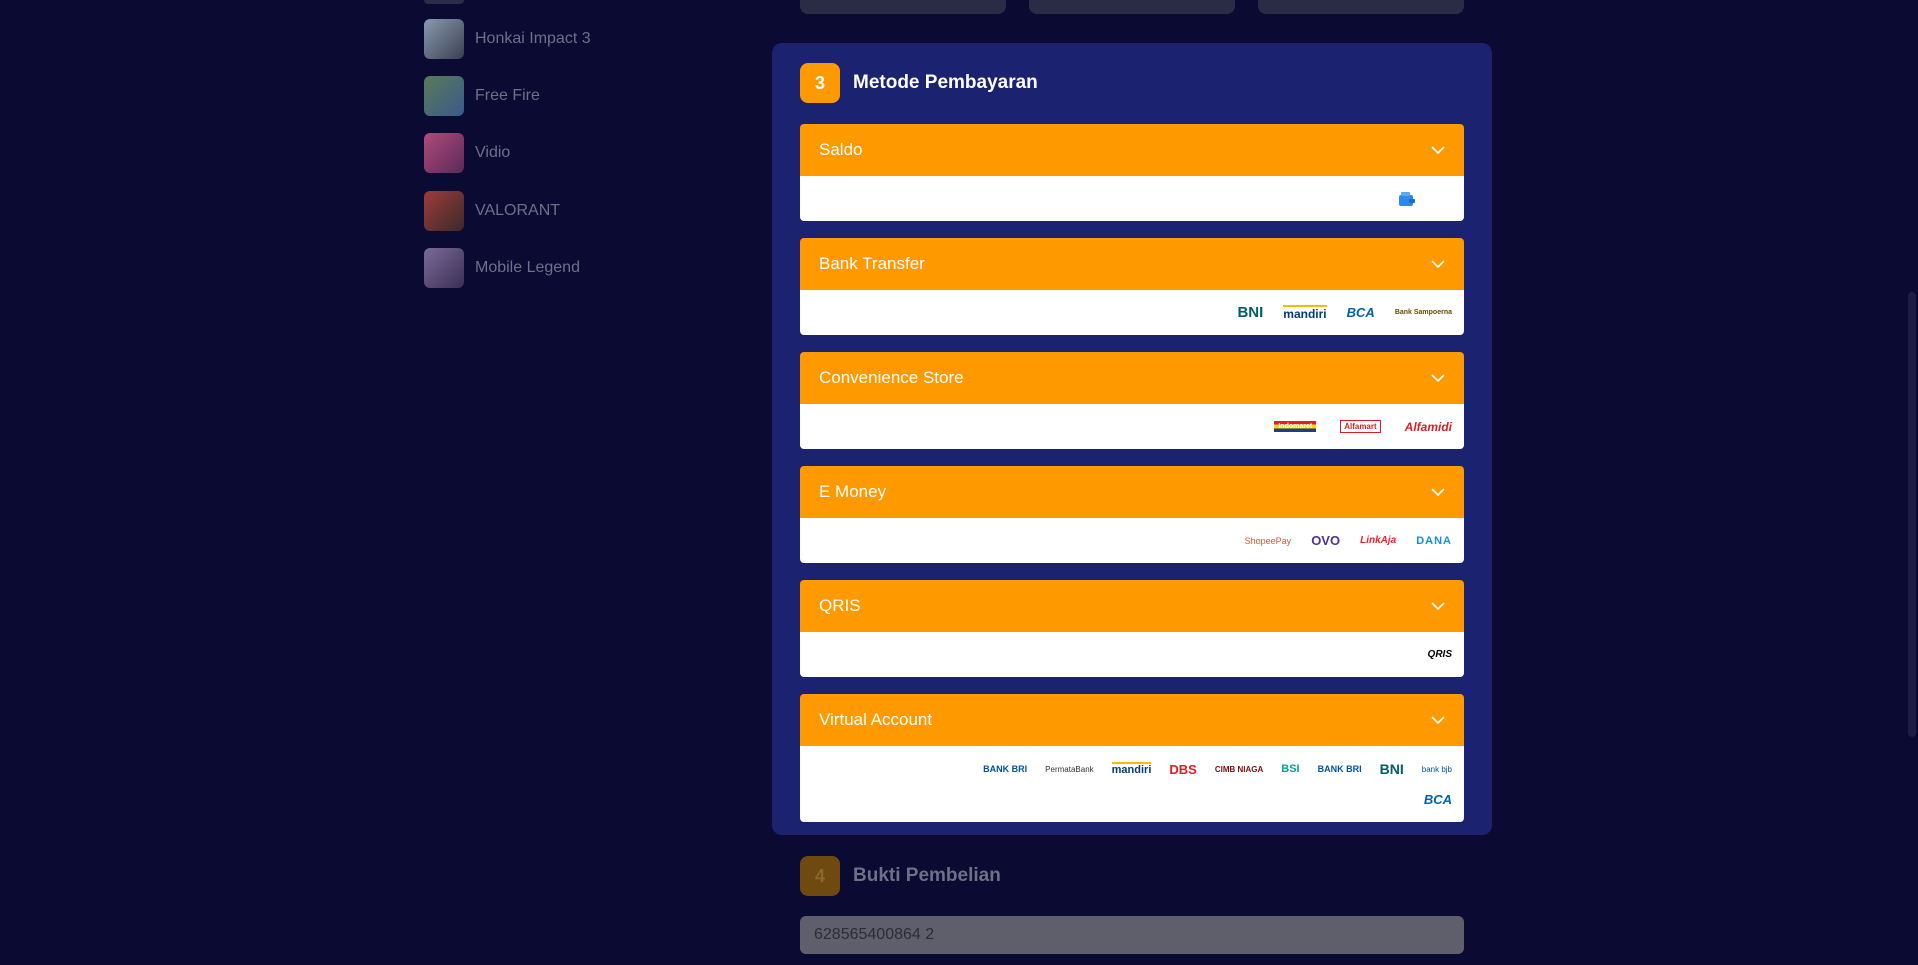 Image resolution: width=1918 pixels, height=965 pixels. Describe the element at coordinates (841, 149) in the screenshot. I see `method-label: Saldo` at that location.